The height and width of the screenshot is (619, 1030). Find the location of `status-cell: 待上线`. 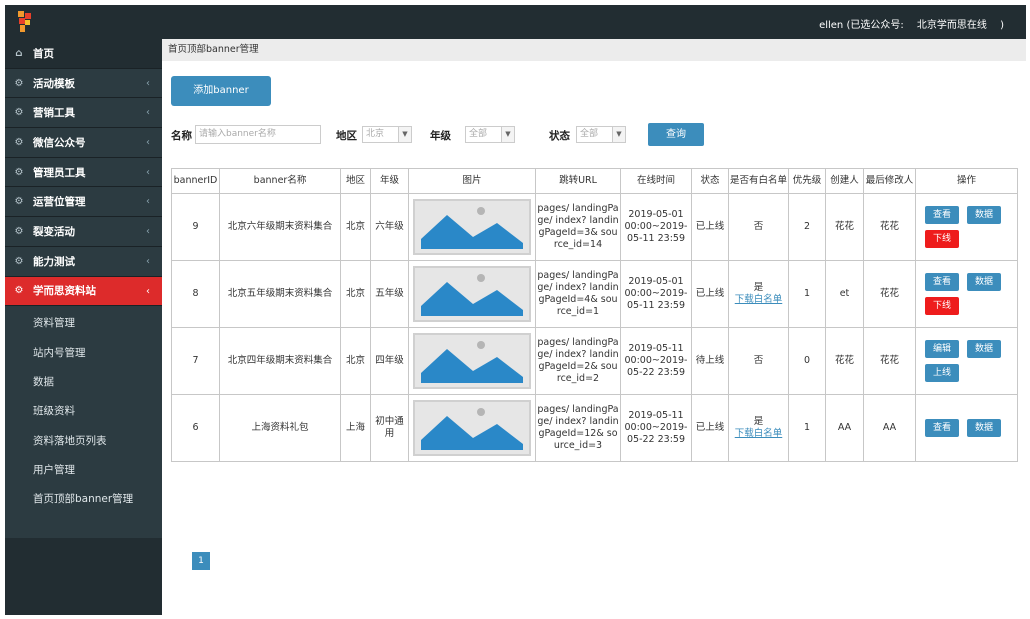

status-cell: 待上线 is located at coordinates (710, 361).